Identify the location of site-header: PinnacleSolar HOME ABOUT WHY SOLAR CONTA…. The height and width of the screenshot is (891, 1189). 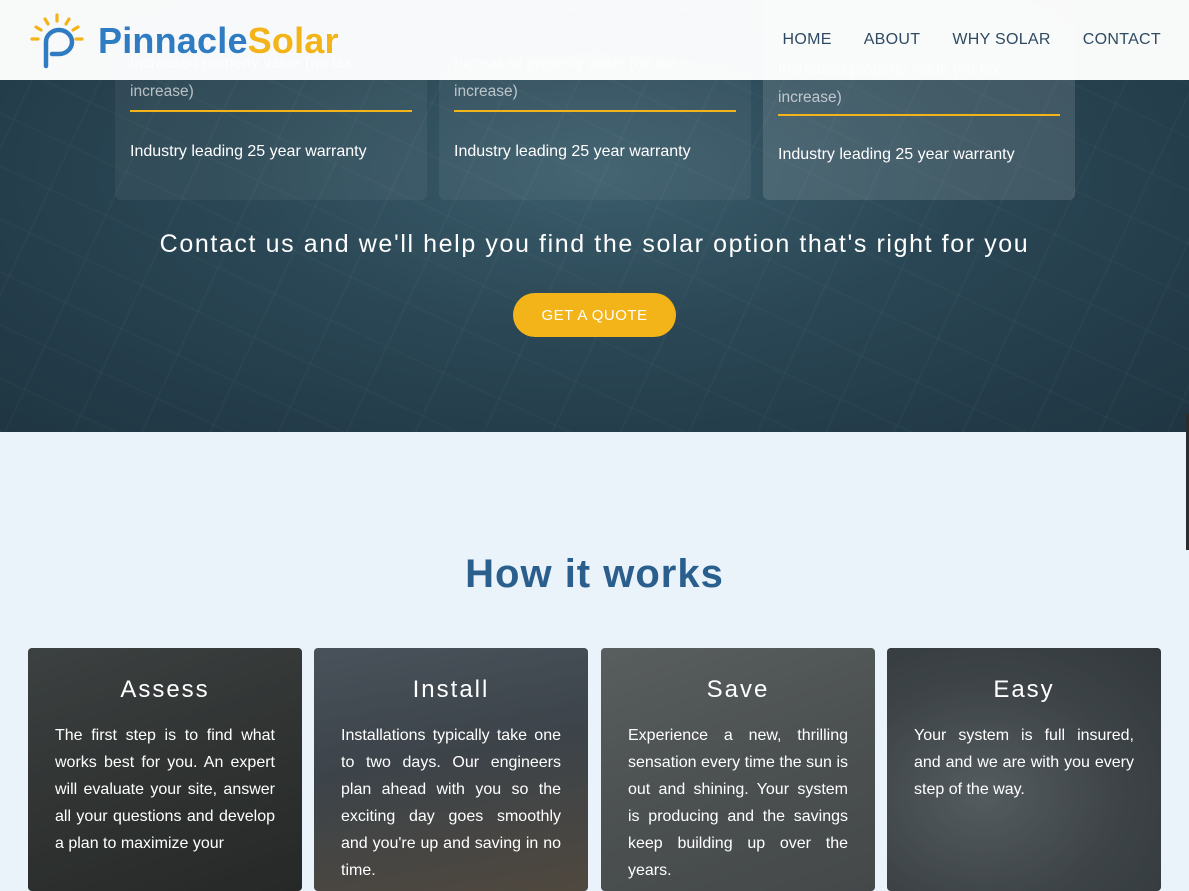
(594, 40).